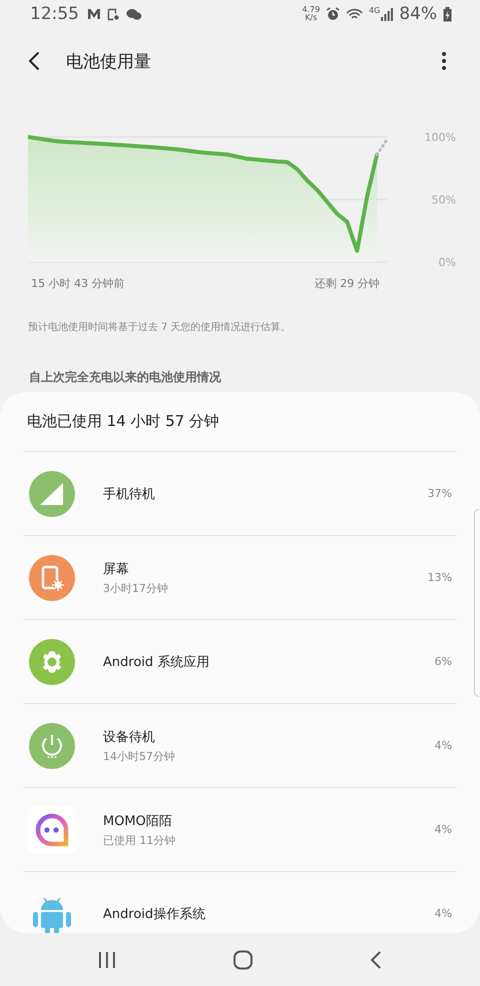 This screenshot has width=480, height=986. What do you see at coordinates (54, 14) in the screenshot?
I see `clock-time: 12:55` at bounding box center [54, 14].